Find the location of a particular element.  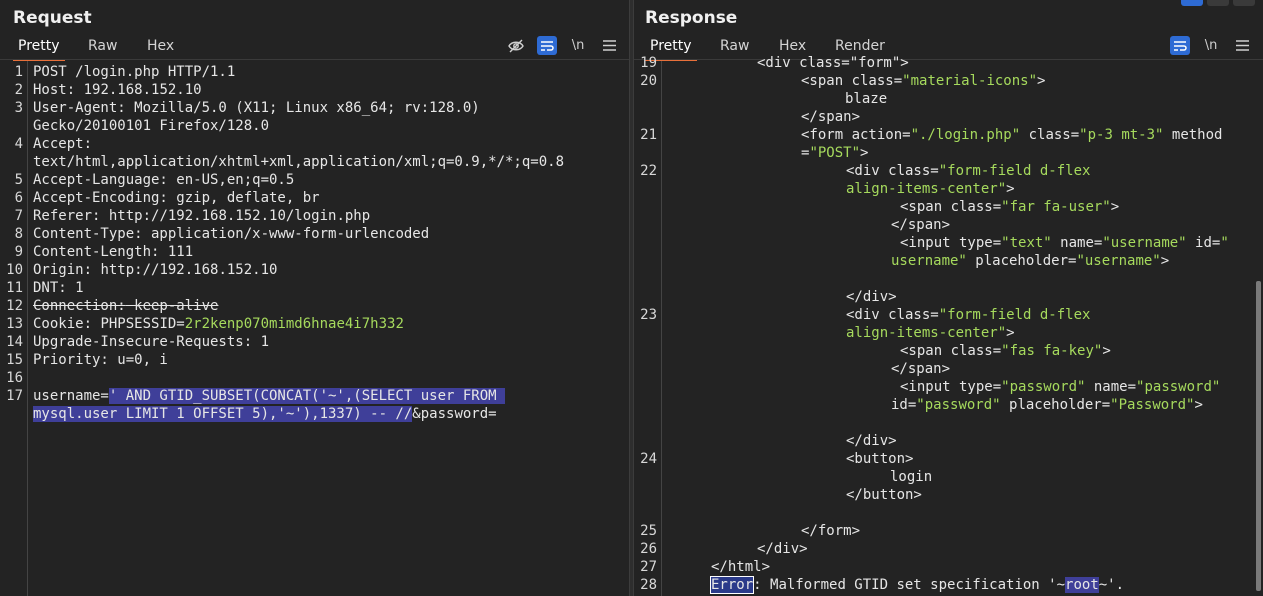

request-line: Origin: http://192.168.152.10 is located at coordinates (155, 270).